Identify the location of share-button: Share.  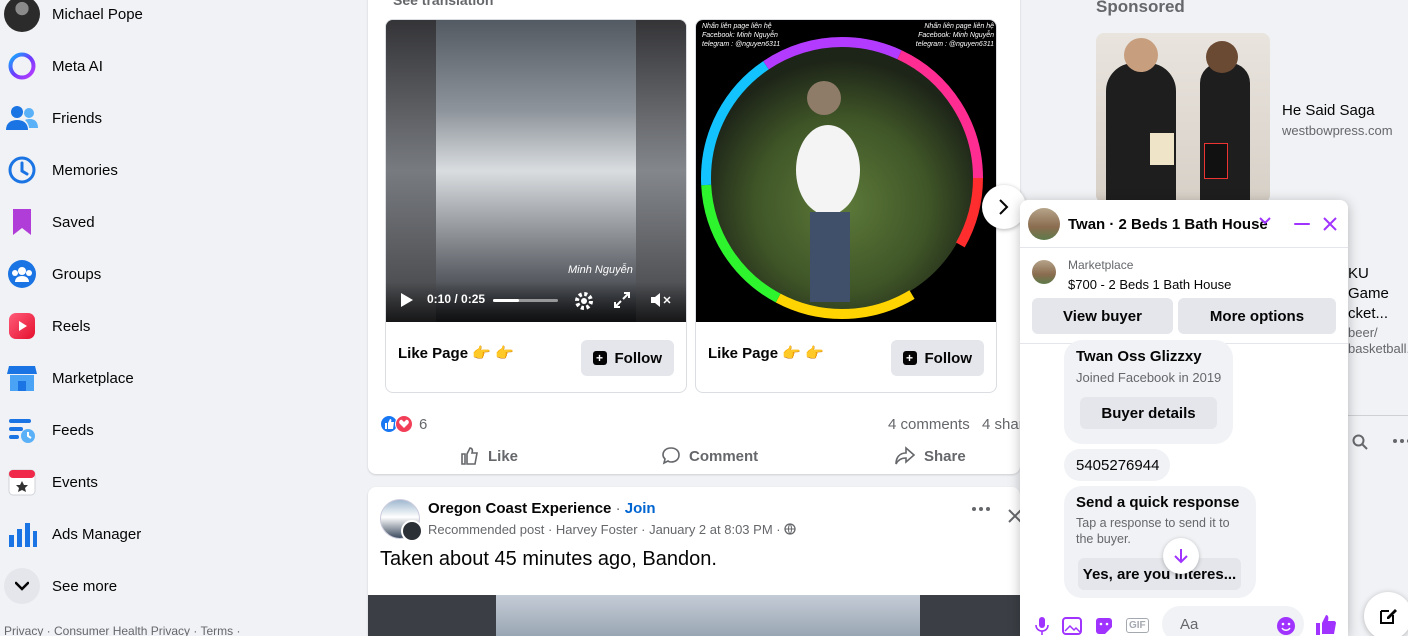
(930, 456).